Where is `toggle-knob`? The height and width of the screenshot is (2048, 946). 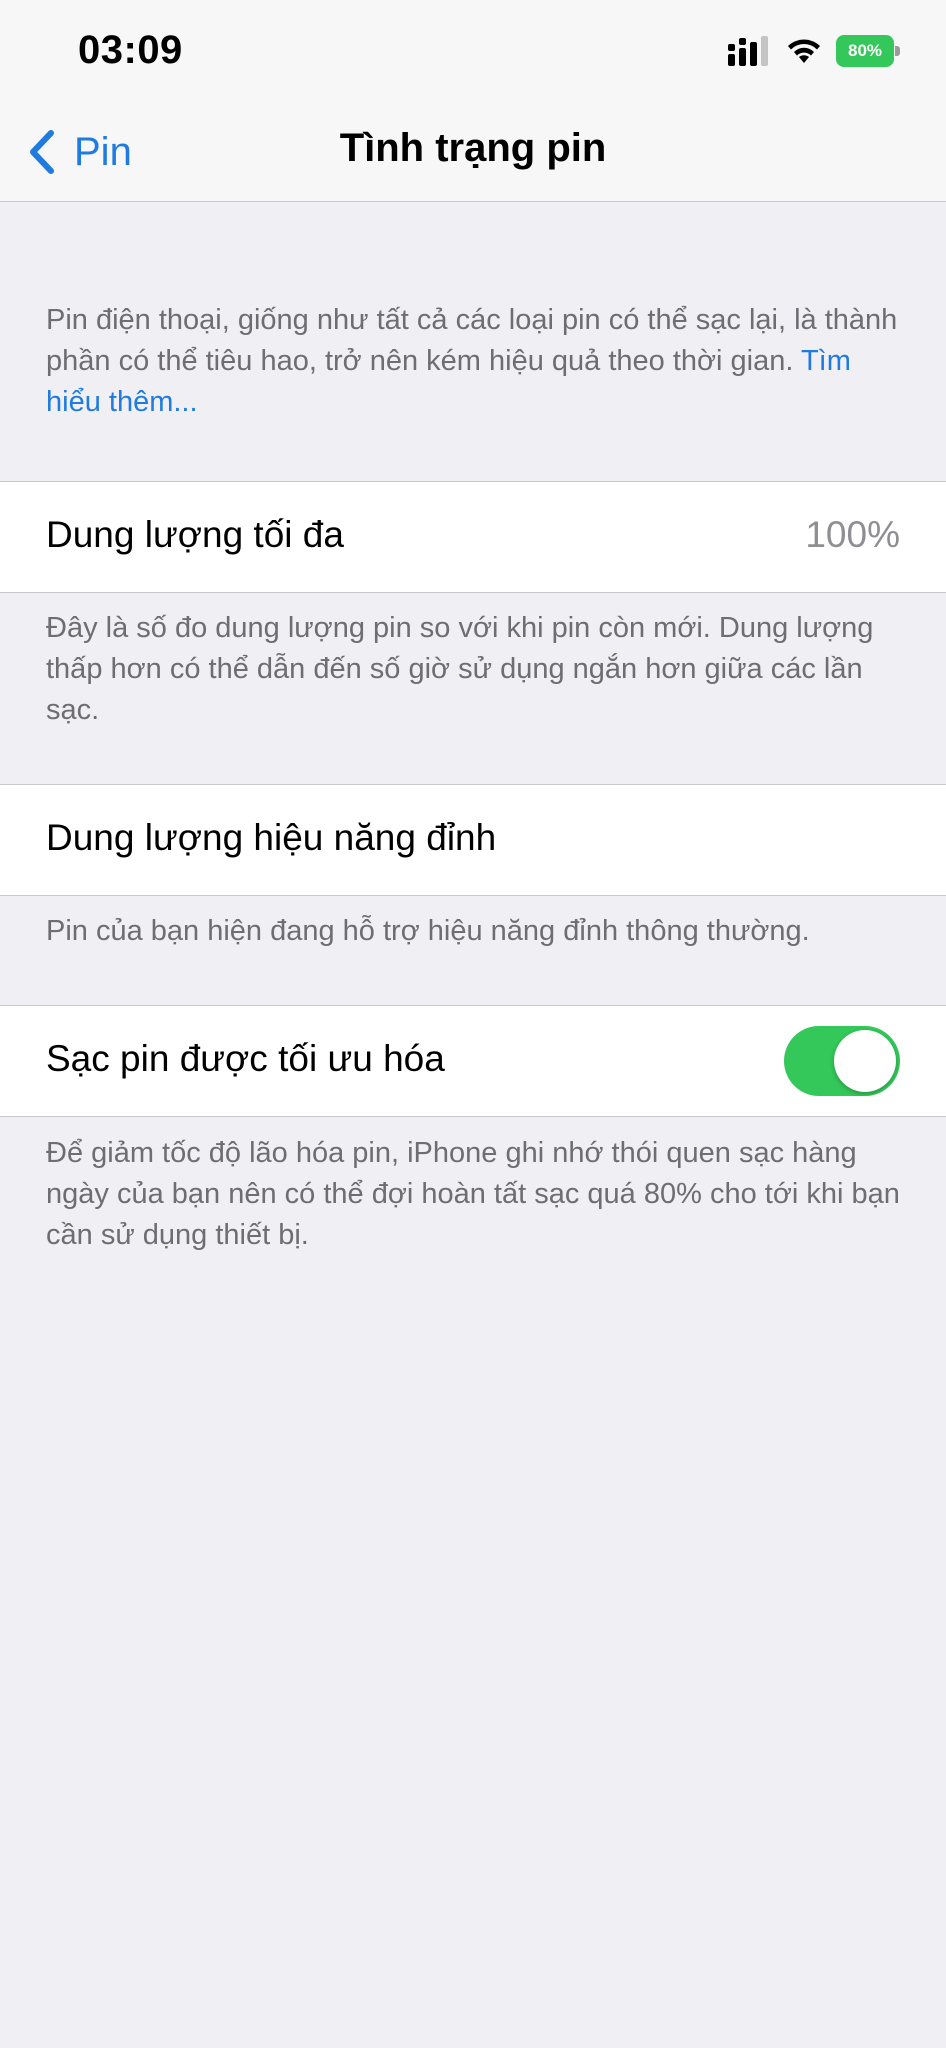 toggle-knob is located at coordinates (865, 1061).